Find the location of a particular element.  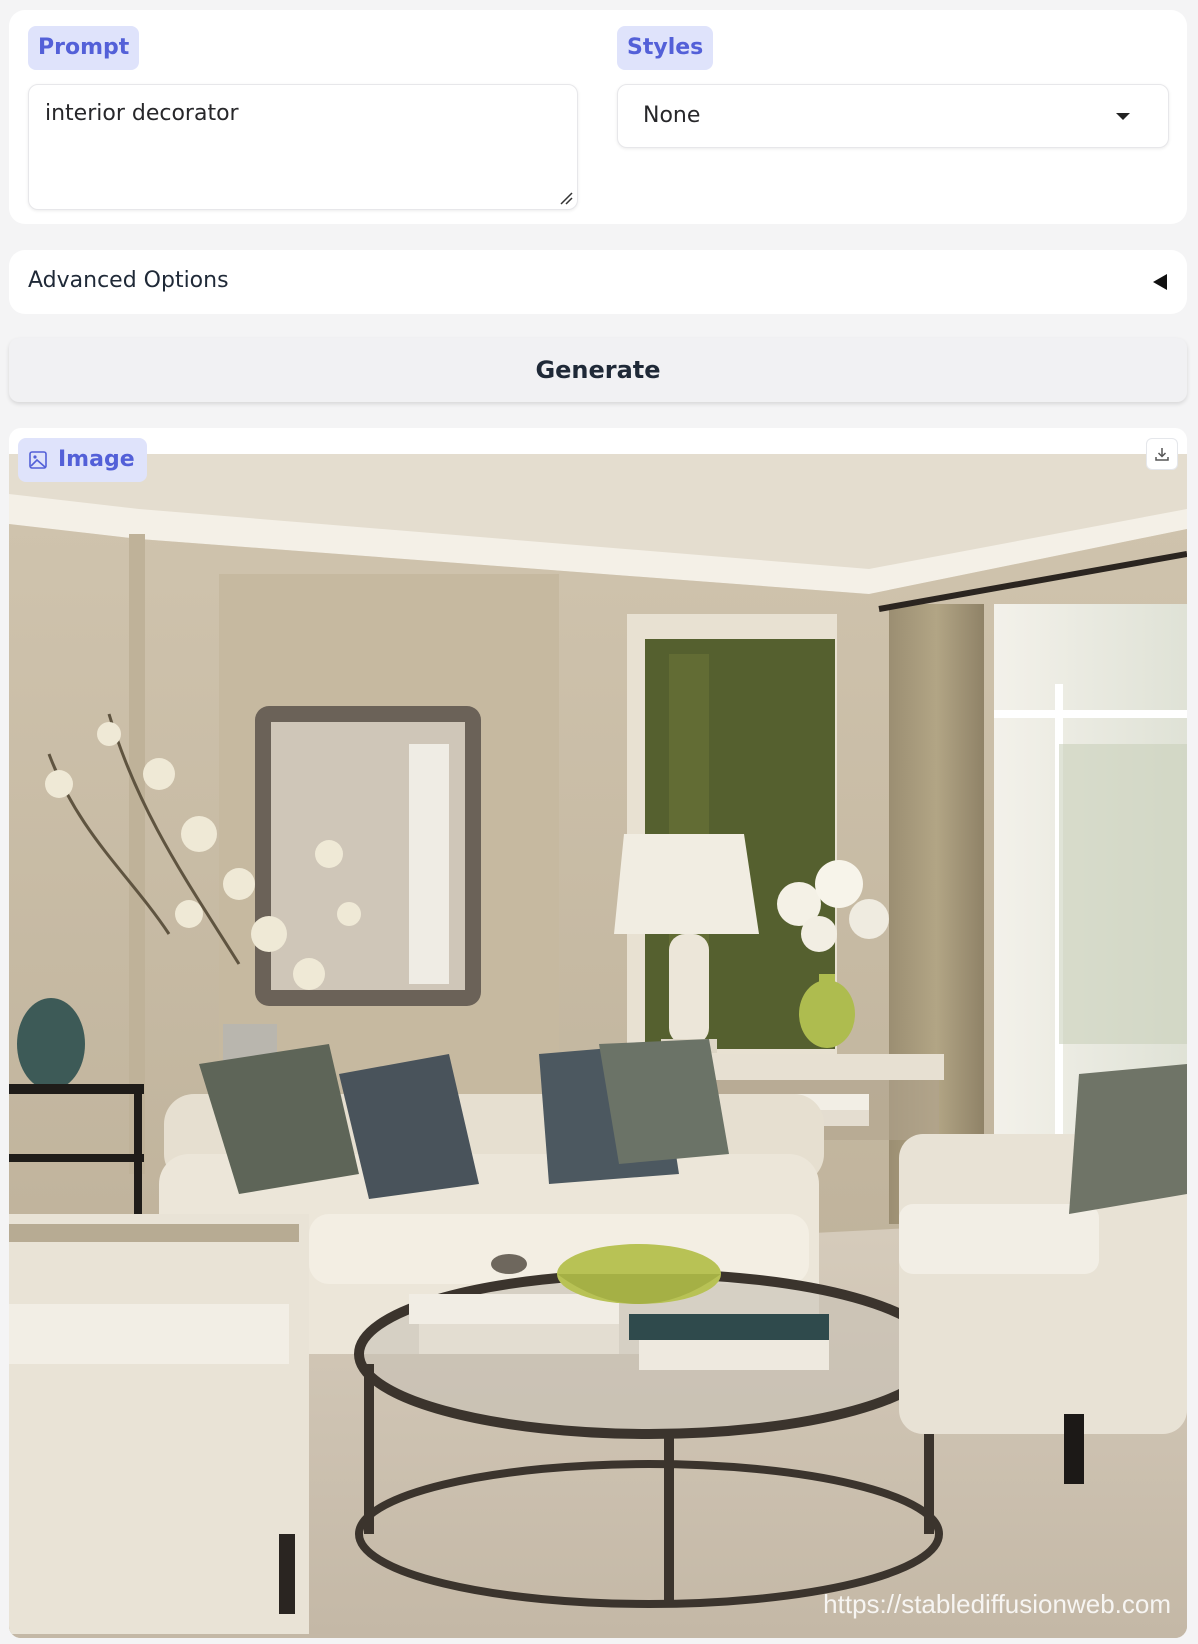

image-icon is located at coordinates (38, 460).